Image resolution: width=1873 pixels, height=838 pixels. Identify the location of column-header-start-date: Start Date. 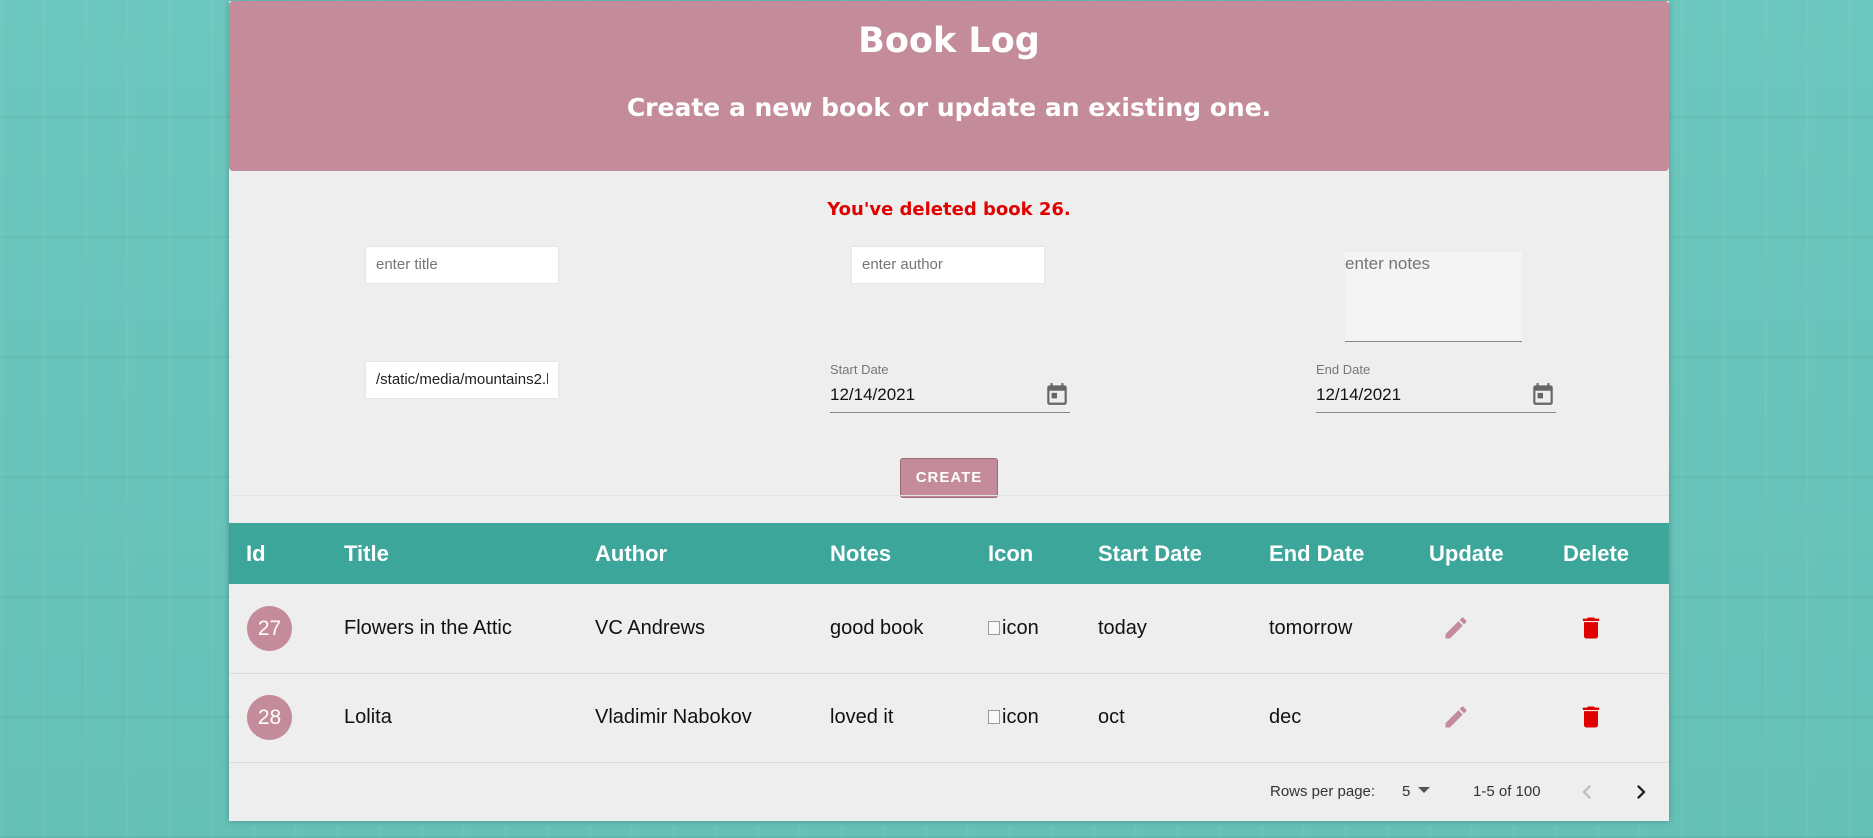
(1150, 553).